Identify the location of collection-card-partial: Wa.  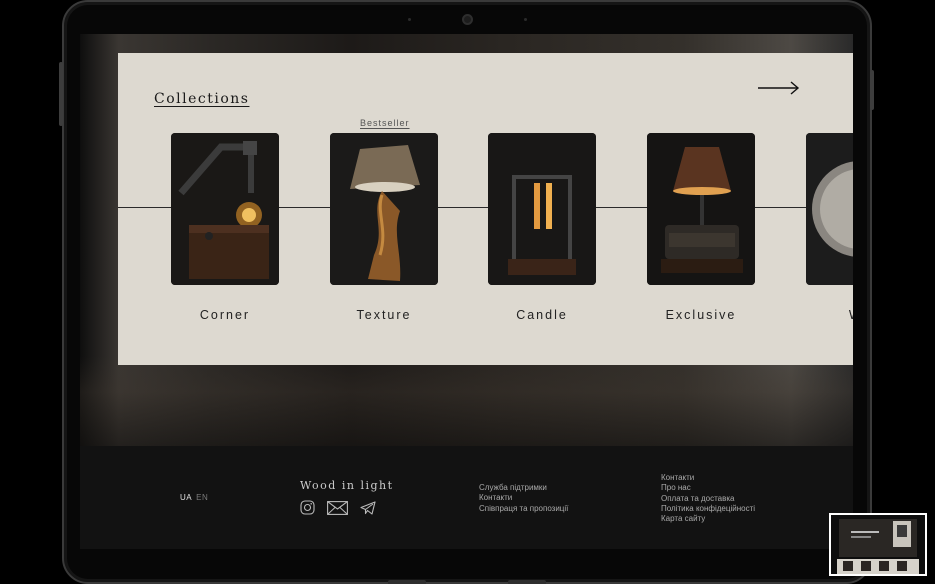
(829, 227).